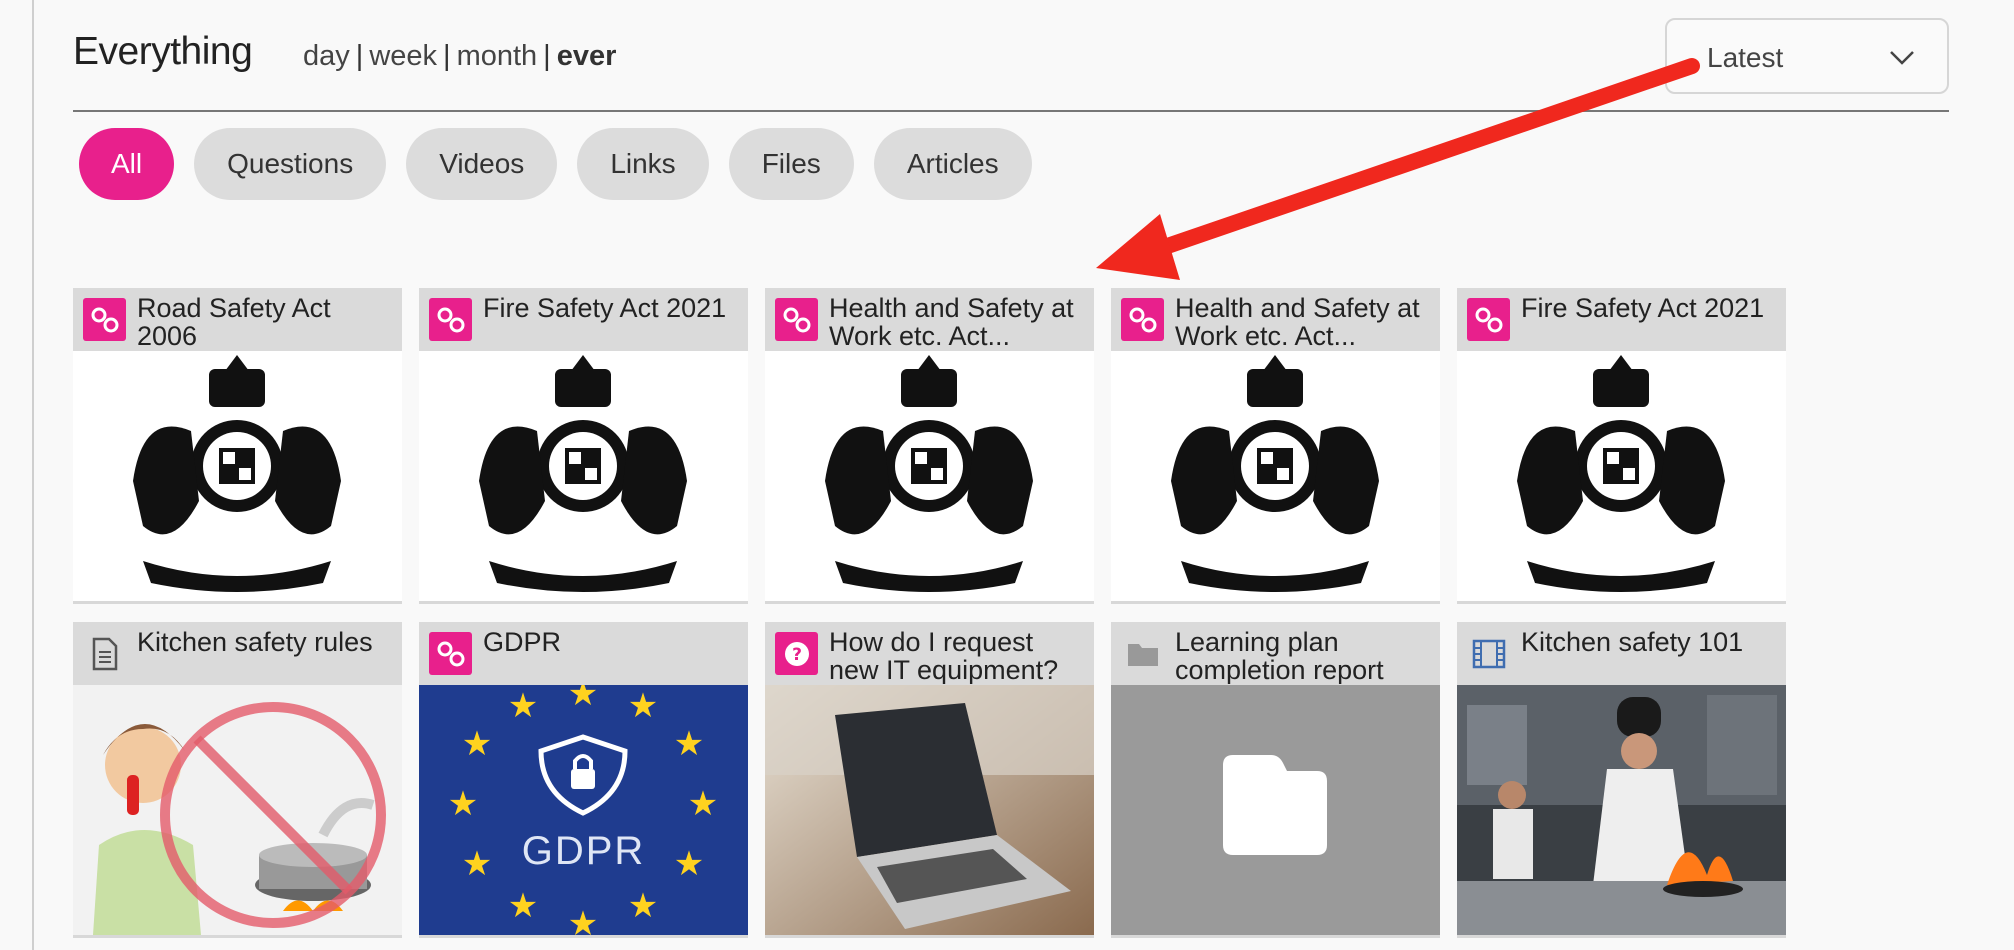 The image size is (2014, 950). I want to click on chevron-down-icon, so click(1902, 58).